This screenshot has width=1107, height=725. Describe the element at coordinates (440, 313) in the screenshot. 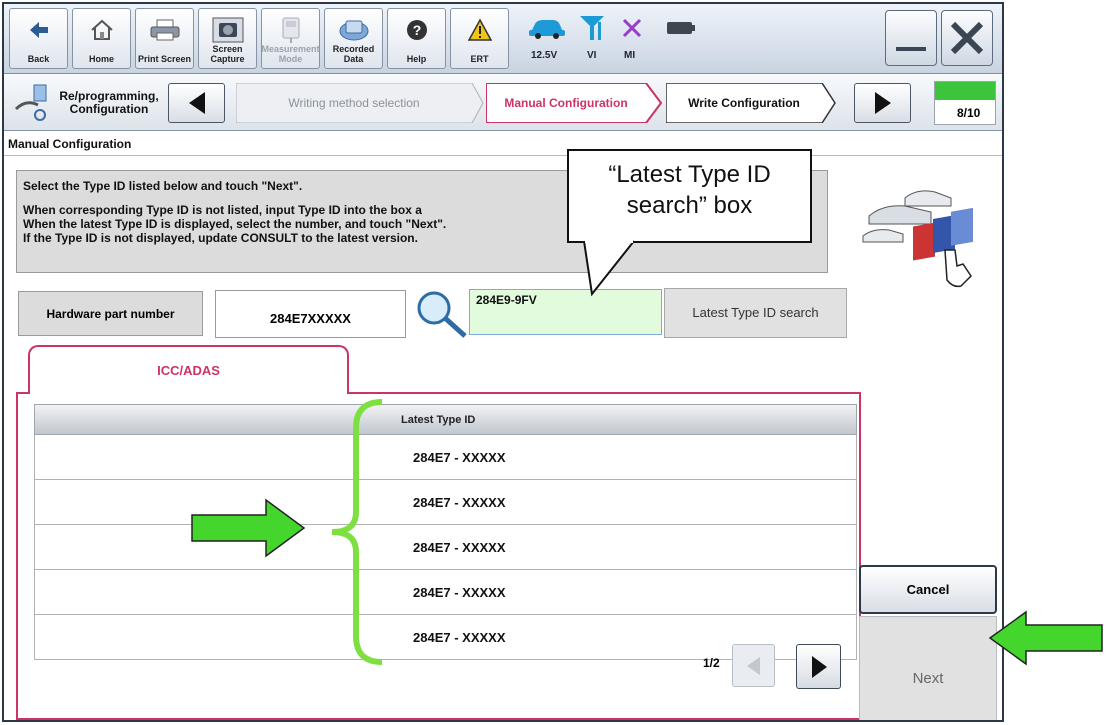

I see `search-icon` at that location.